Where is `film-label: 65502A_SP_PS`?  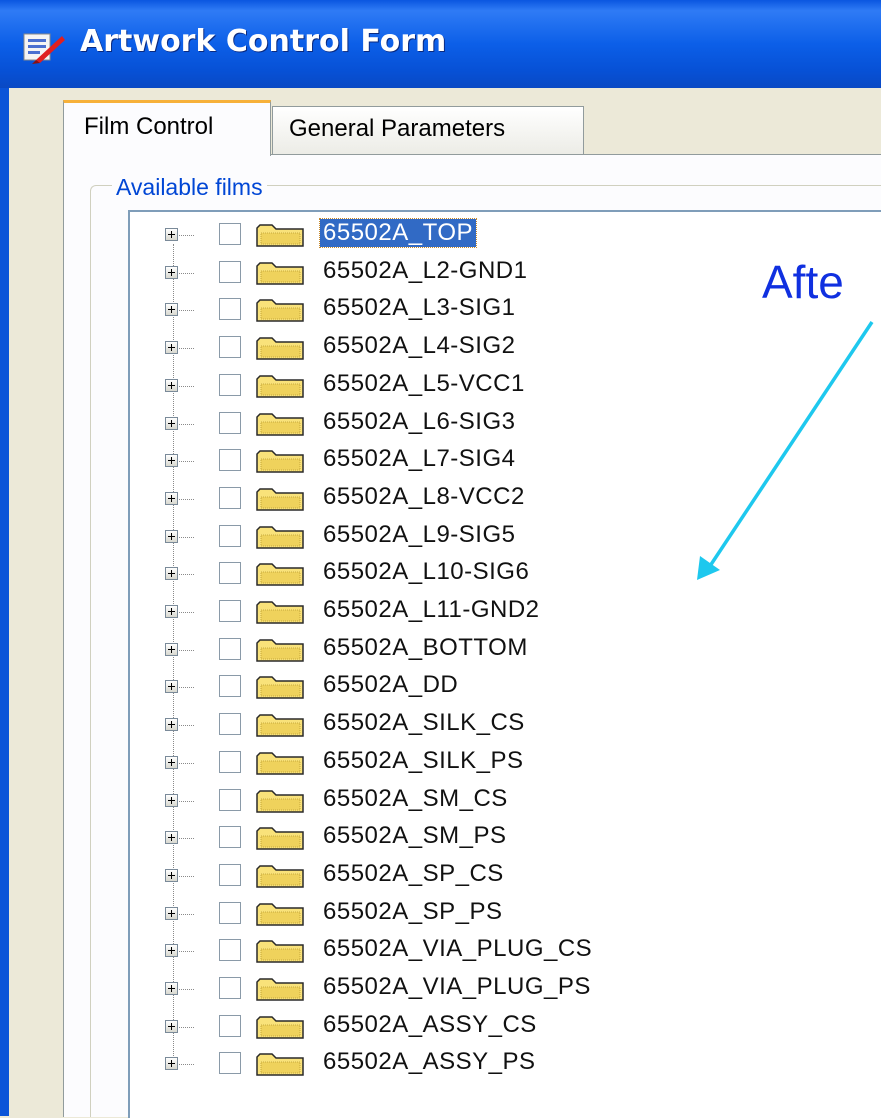
film-label: 65502A_SP_PS is located at coordinates (412, 912).